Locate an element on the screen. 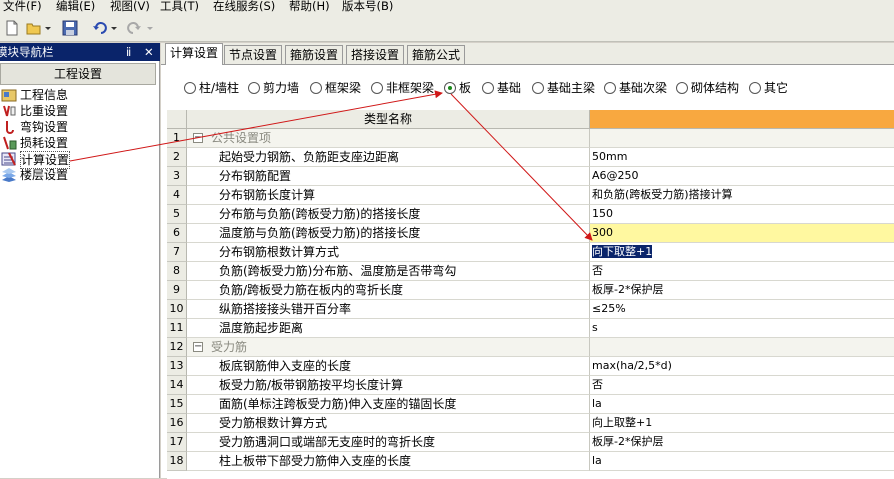 This screenshot has height=479, width=894. table-row: 7 分布钢筋根数计算方式 向下取整+1 is located at coordinates (530, 252).